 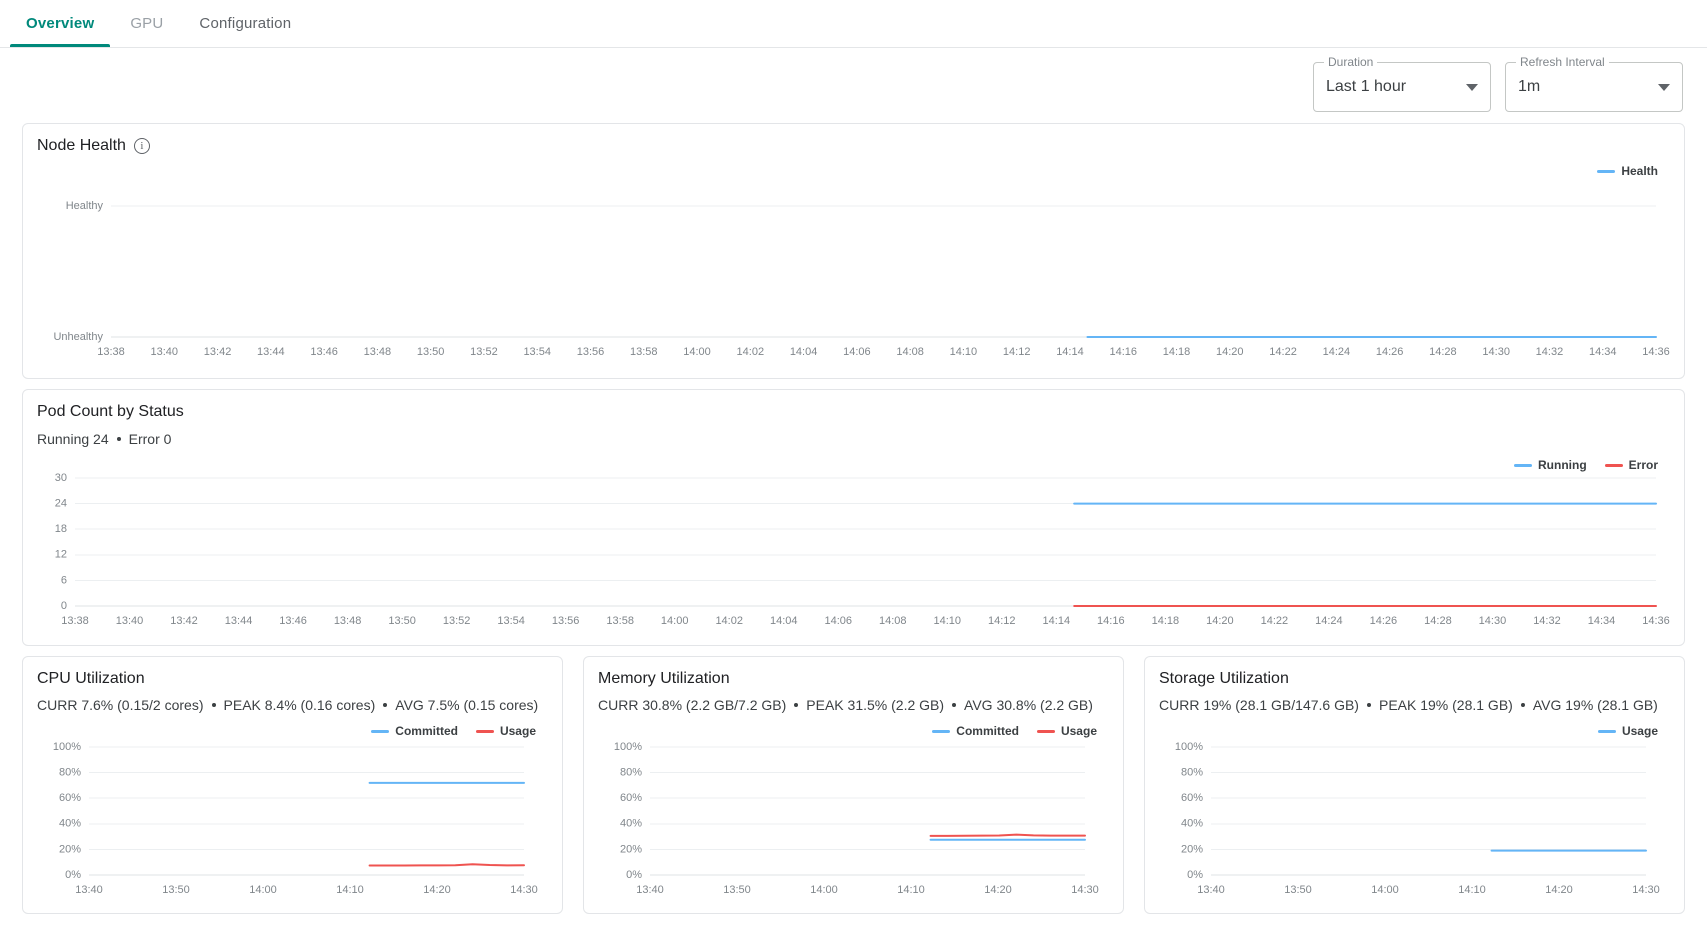 What do you see at coordinates (692, 705) in the screenshot?
I see `memory-stat-curr: CURR 30.8% (2.2 GB/7.2 GB)` at bounding box center [692, 705].